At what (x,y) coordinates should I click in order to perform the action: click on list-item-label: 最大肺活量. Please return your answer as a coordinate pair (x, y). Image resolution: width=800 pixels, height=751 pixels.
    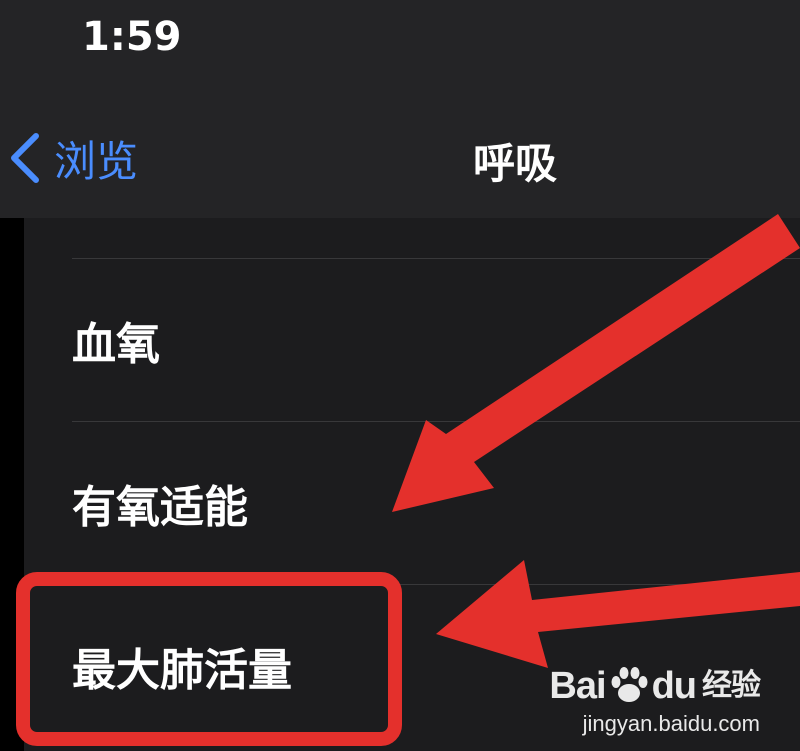
    Looking at the image, I should click on (182, 670).